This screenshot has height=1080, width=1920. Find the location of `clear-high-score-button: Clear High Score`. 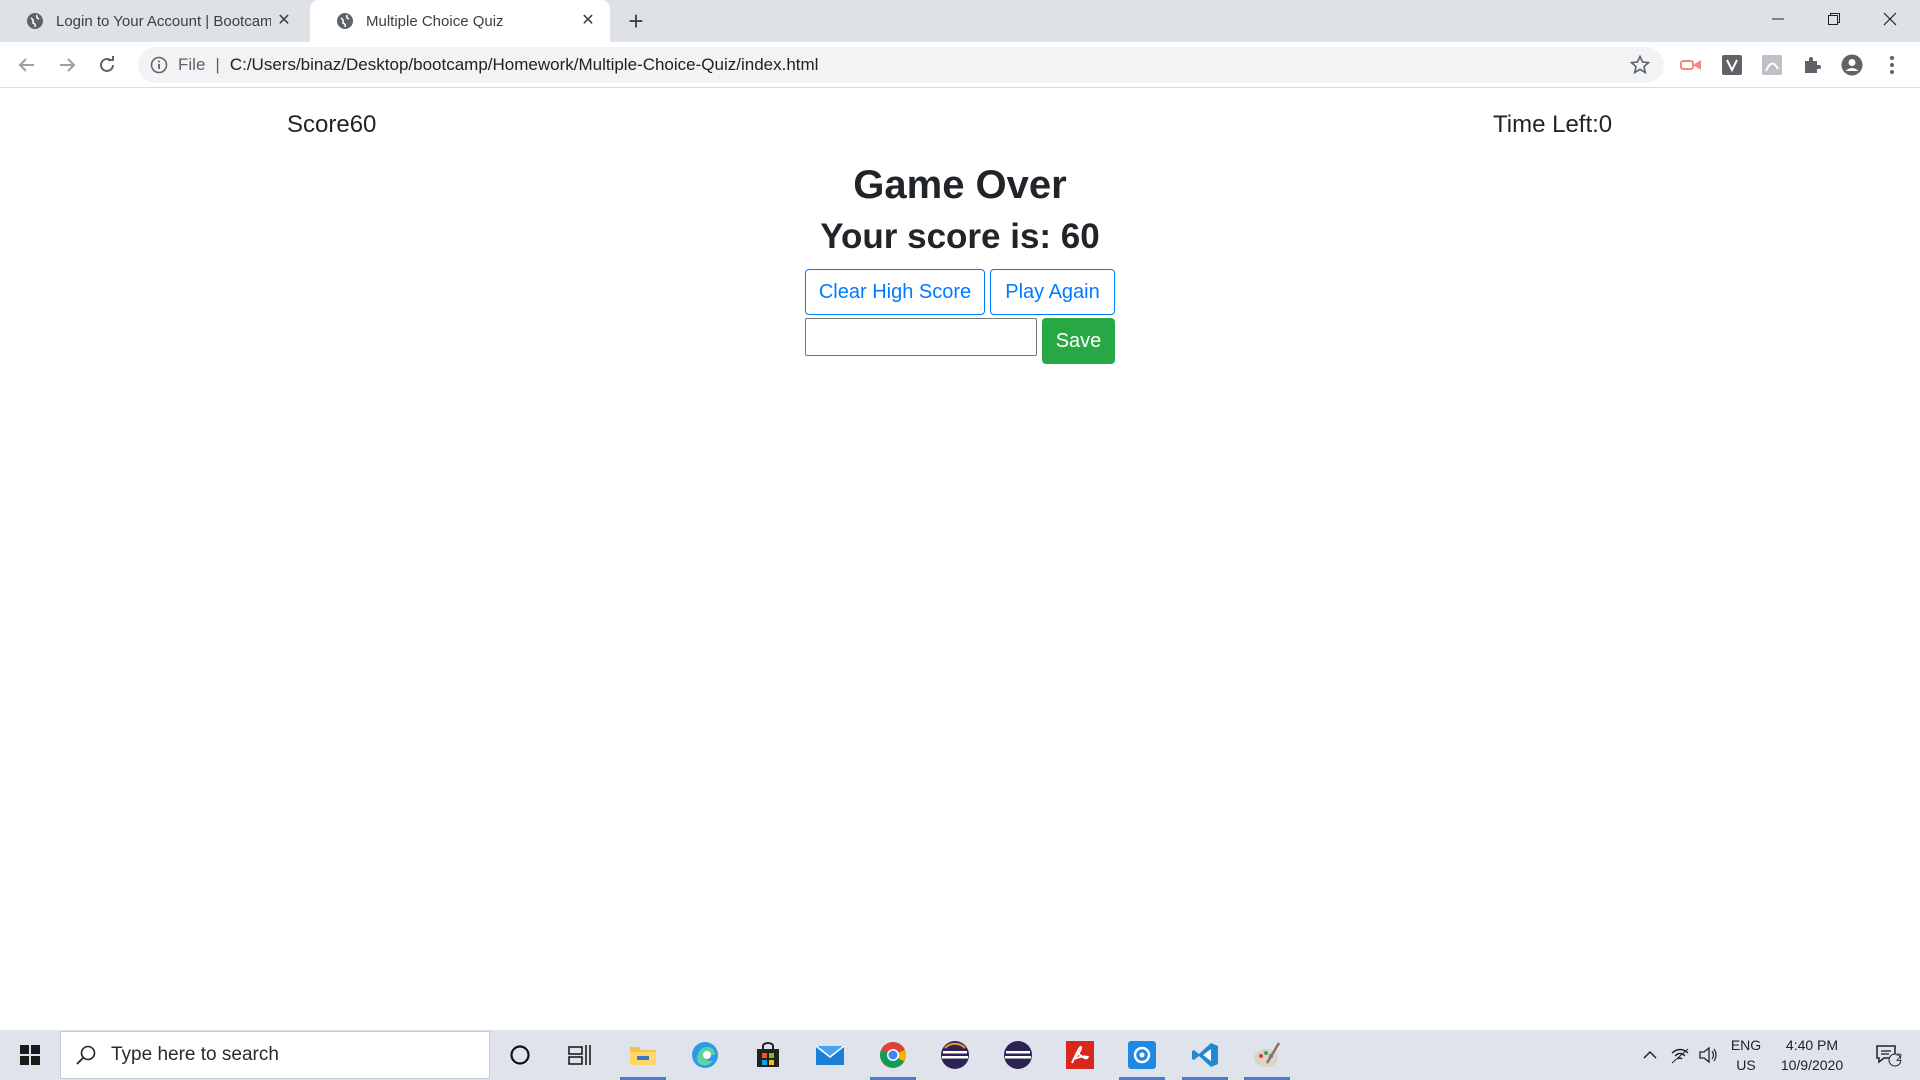

clear-high-score-button: Clear High Score is located at coordinates (895, 292).